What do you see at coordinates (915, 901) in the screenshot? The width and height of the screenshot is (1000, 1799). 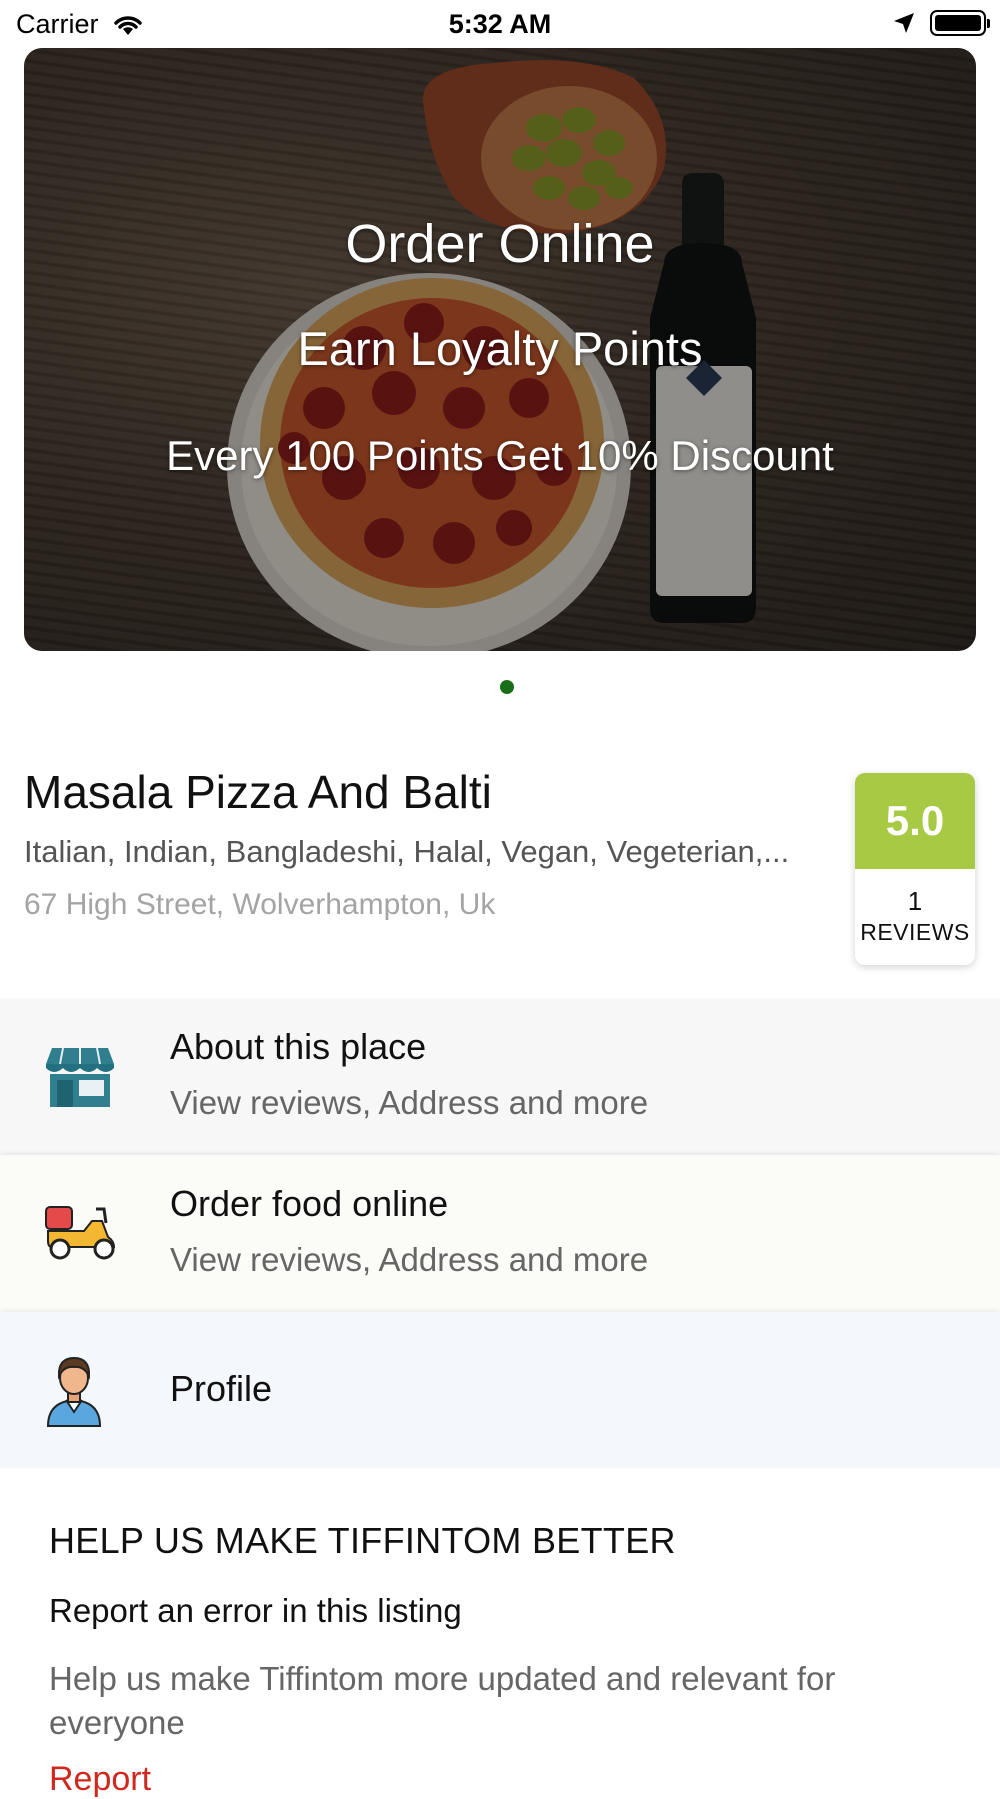 I see `review-count: 1` at bounding box center [915, 901].